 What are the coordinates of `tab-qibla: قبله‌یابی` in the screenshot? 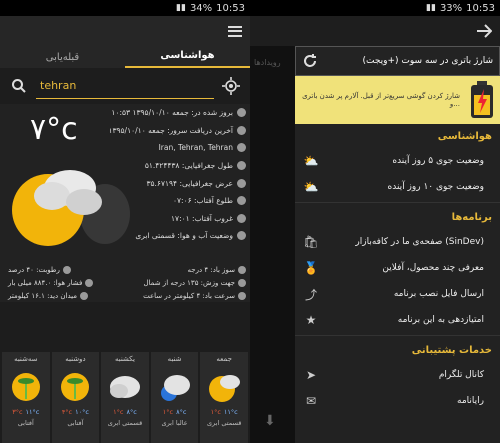 It's located at (62, 60).